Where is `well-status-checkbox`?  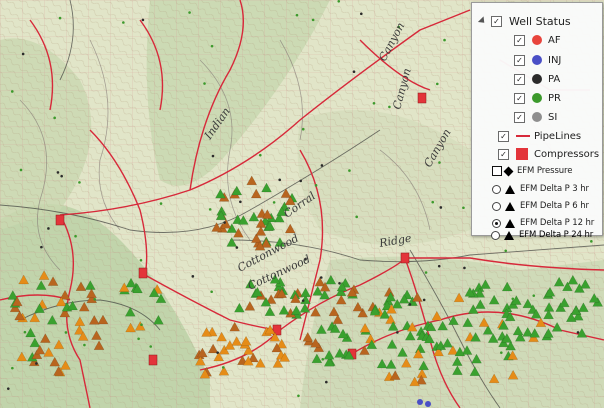 well-status-checkbox is located at coordinates (496, 21).